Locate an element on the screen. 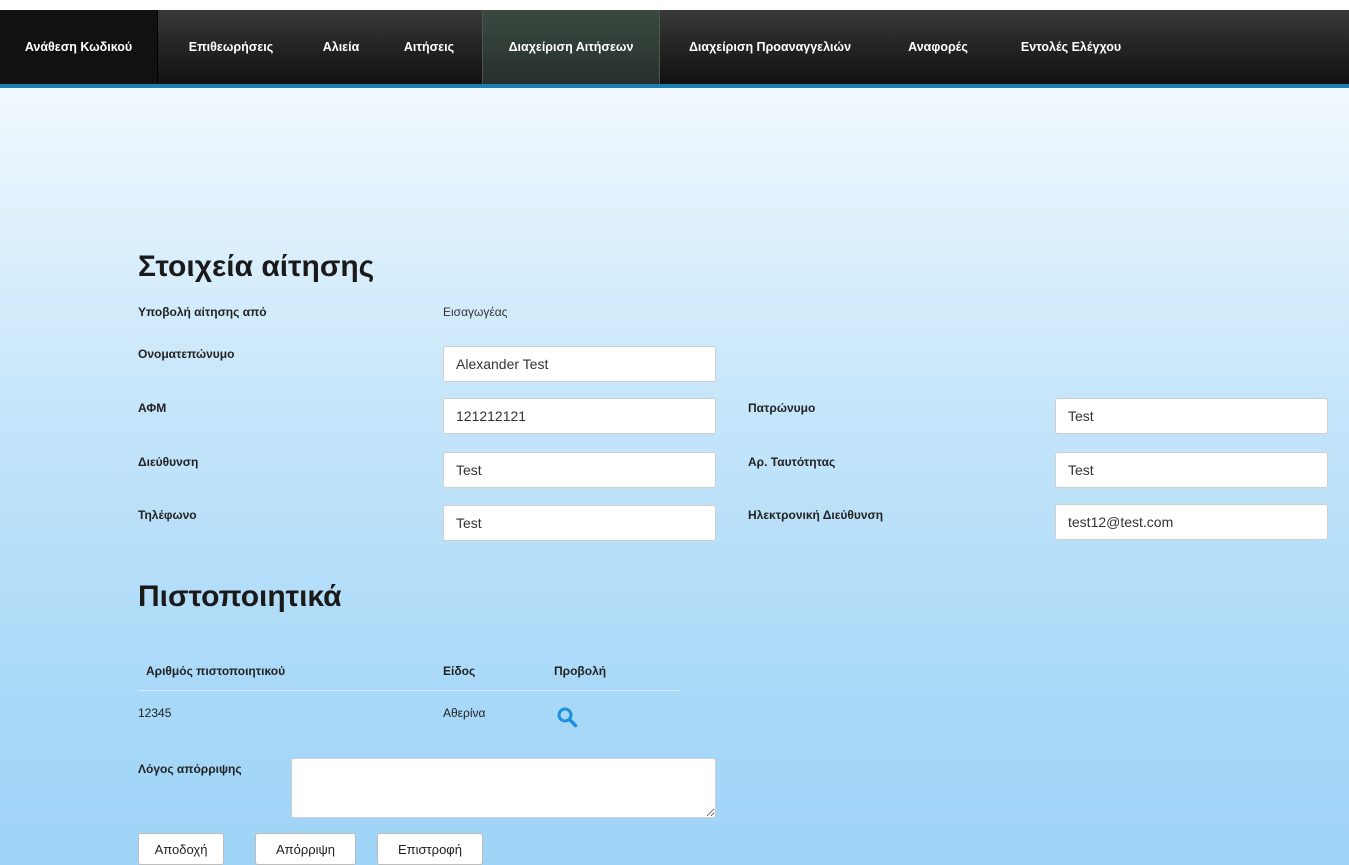  submitted-by-label: Υποβολή αίτησης από is located at coordinates (202, 312).